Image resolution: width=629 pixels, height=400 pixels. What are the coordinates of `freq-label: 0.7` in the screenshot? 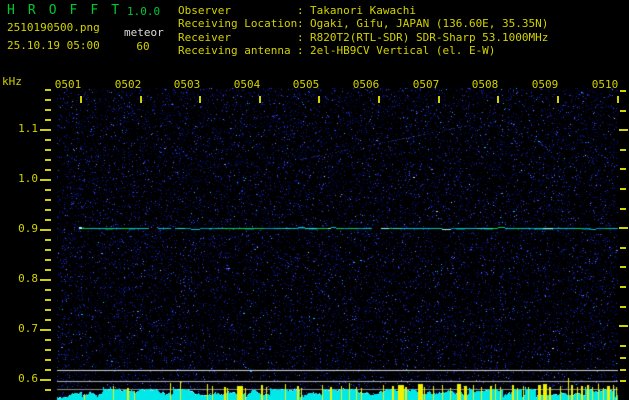 It's located at (28, 328).